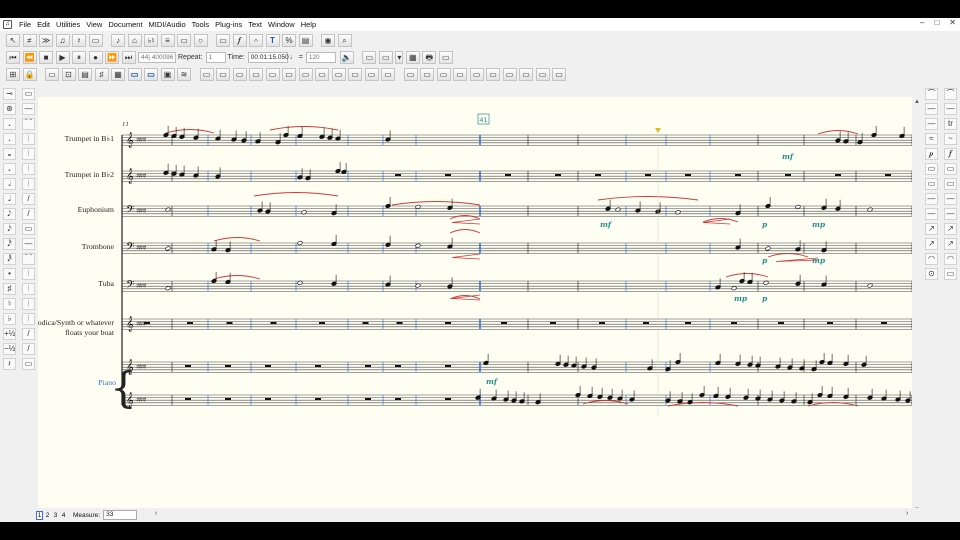  Describe the element at coordinates (39, 515) in the screenshot. I see `page-tab-1: 1` at that location.